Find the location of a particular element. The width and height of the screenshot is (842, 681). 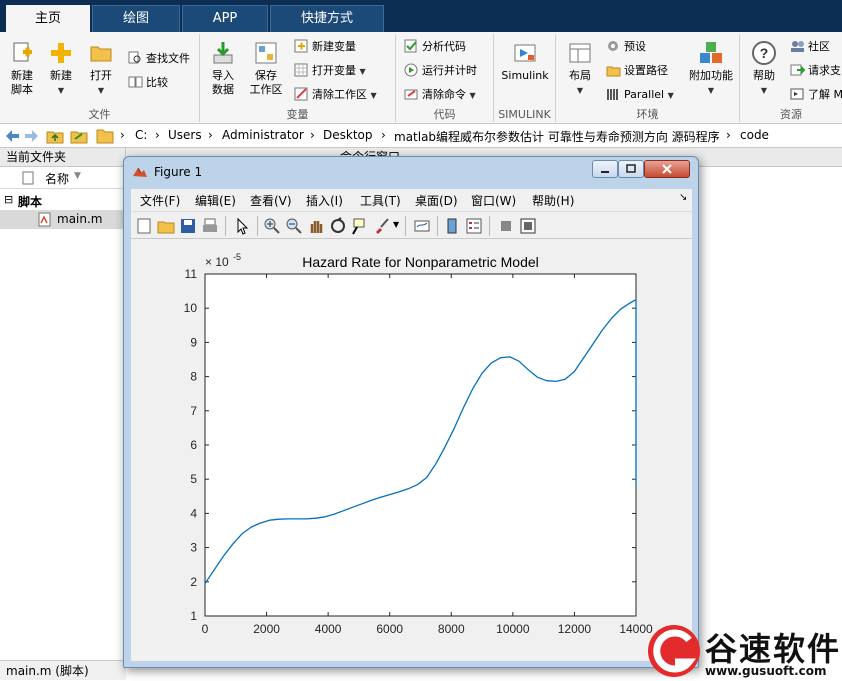

menu-insert: 插入(I) is located at coordinates (324, 200).